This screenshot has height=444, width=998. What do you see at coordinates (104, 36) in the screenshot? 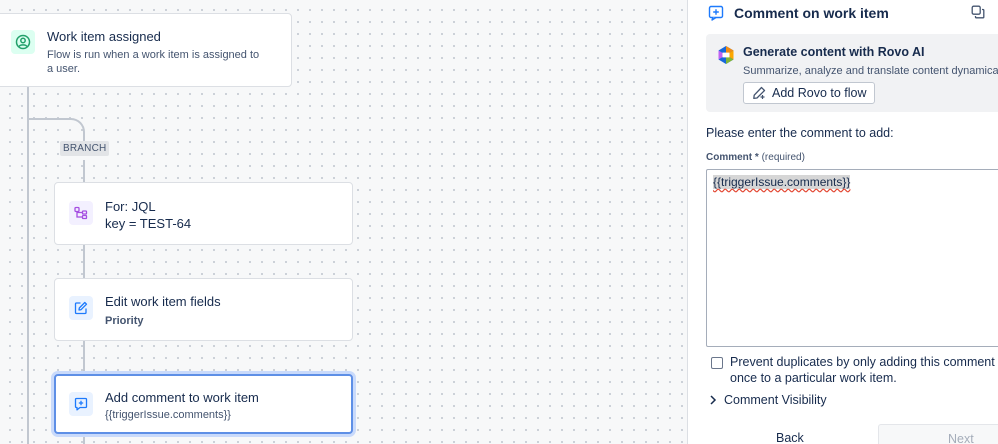
I see `trigger-title: Work item assigned` at bounding box center [104, 36].